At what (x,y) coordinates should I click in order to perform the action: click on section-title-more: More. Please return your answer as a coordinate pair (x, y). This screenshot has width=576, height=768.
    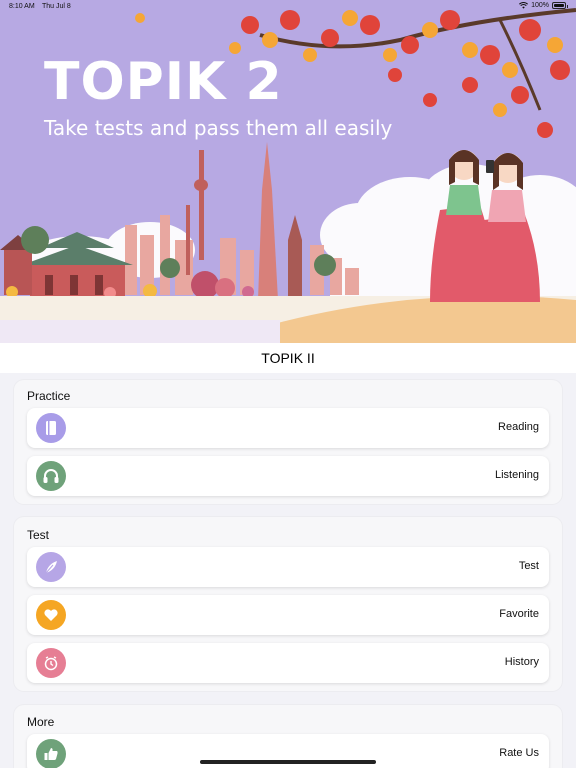
    Looking at the image, I should click on (41, 722).